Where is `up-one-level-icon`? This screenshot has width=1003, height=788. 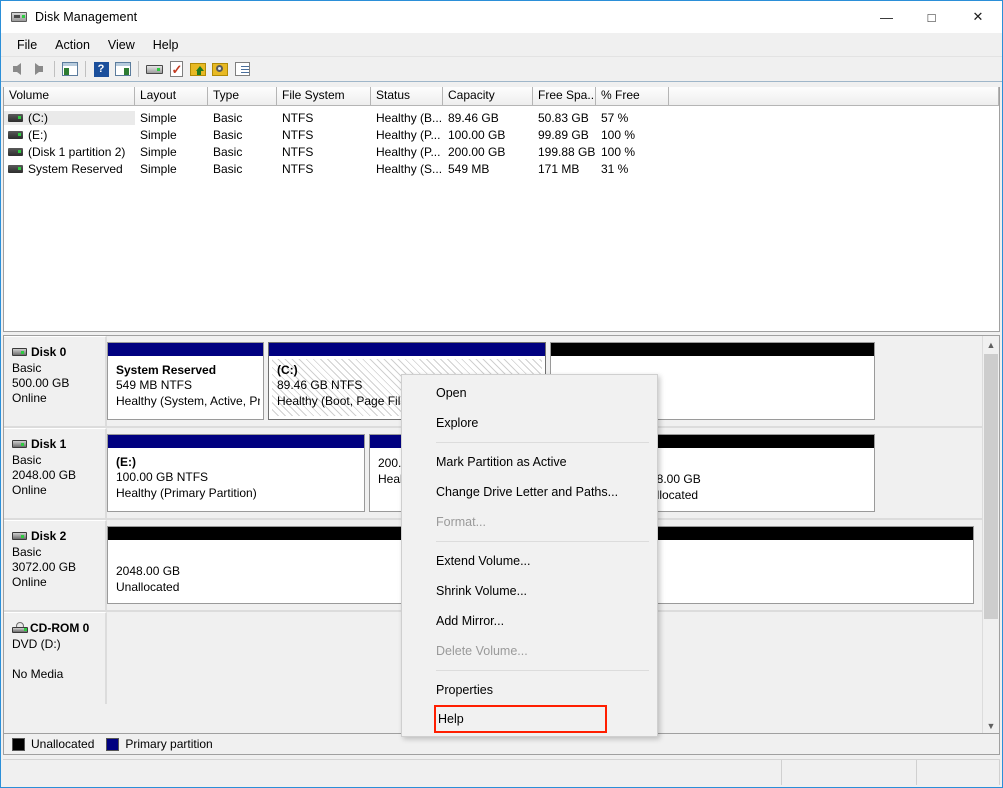 up-one-level-icon is located at coordinates (70, 69).